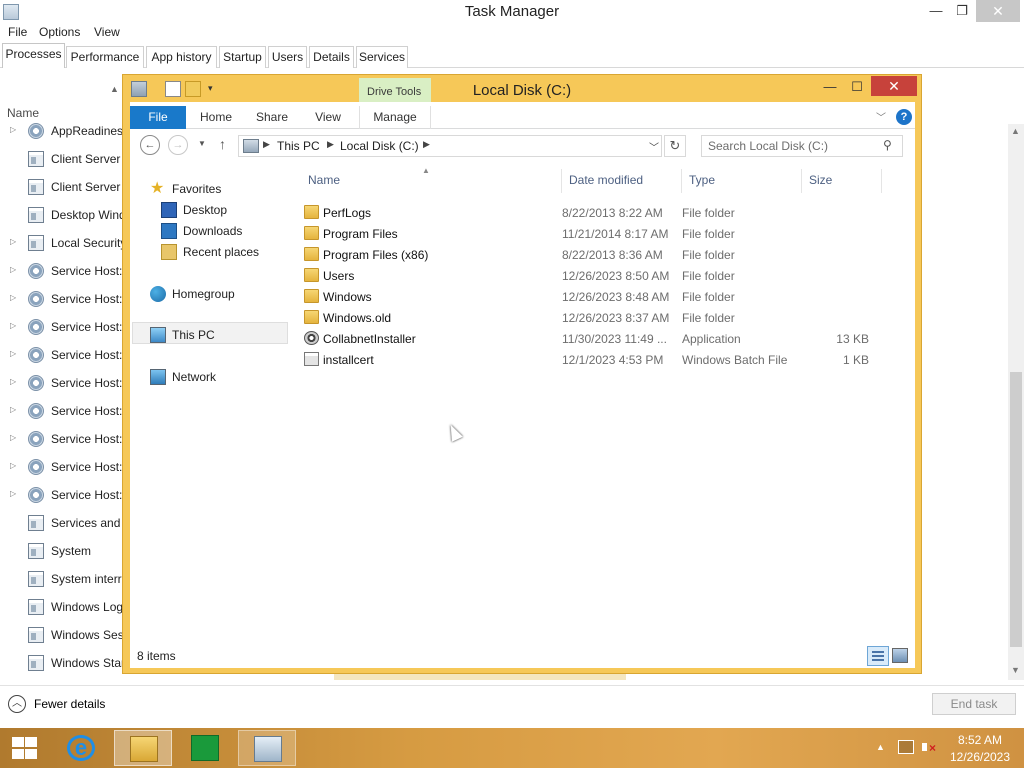 Image resolution: width=1024 pixels, height=768 pixels. I want to click on process-row: Windows Session Manager, so click(62, 636).